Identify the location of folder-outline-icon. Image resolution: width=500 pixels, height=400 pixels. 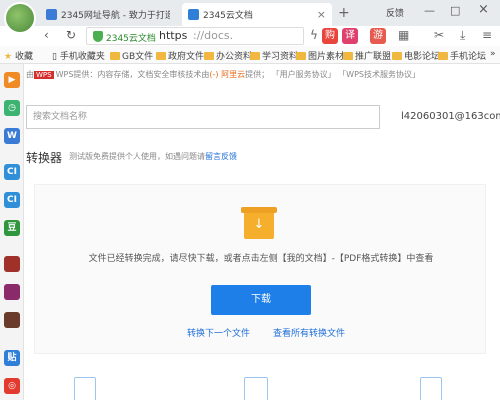
(256, 388).